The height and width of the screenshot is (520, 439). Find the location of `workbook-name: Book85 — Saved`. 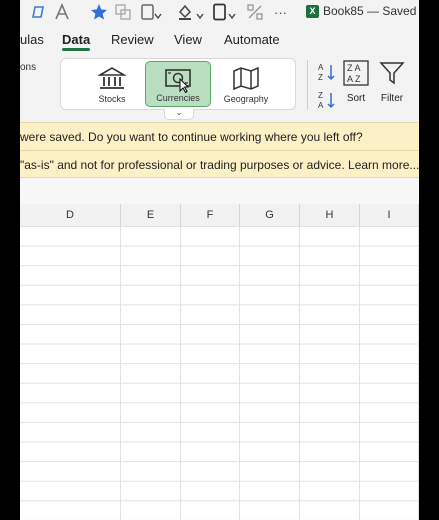

workbook-name: Book85 — Saved is located at coordinates (370, 11).